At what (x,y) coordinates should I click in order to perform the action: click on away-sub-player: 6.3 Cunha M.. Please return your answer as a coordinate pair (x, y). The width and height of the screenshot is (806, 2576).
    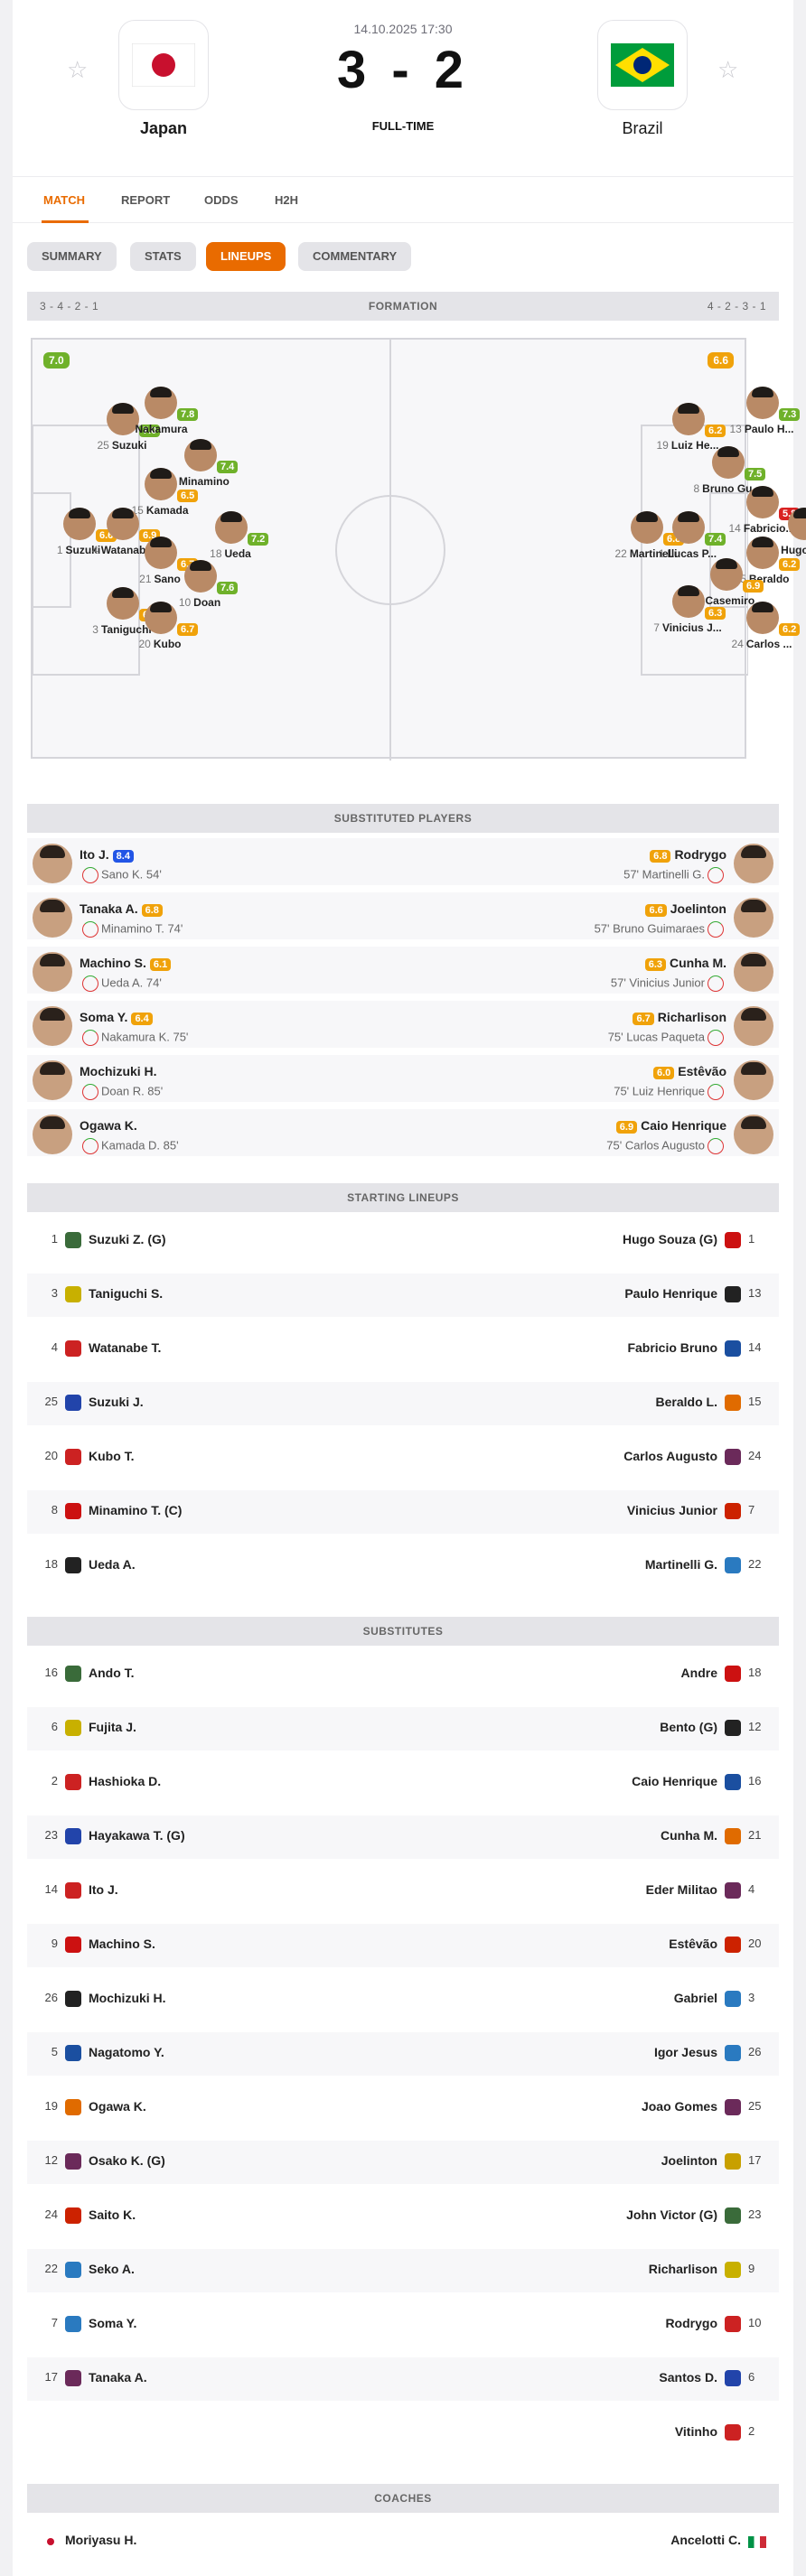
    Looking at the image, I should click on (684, 963).